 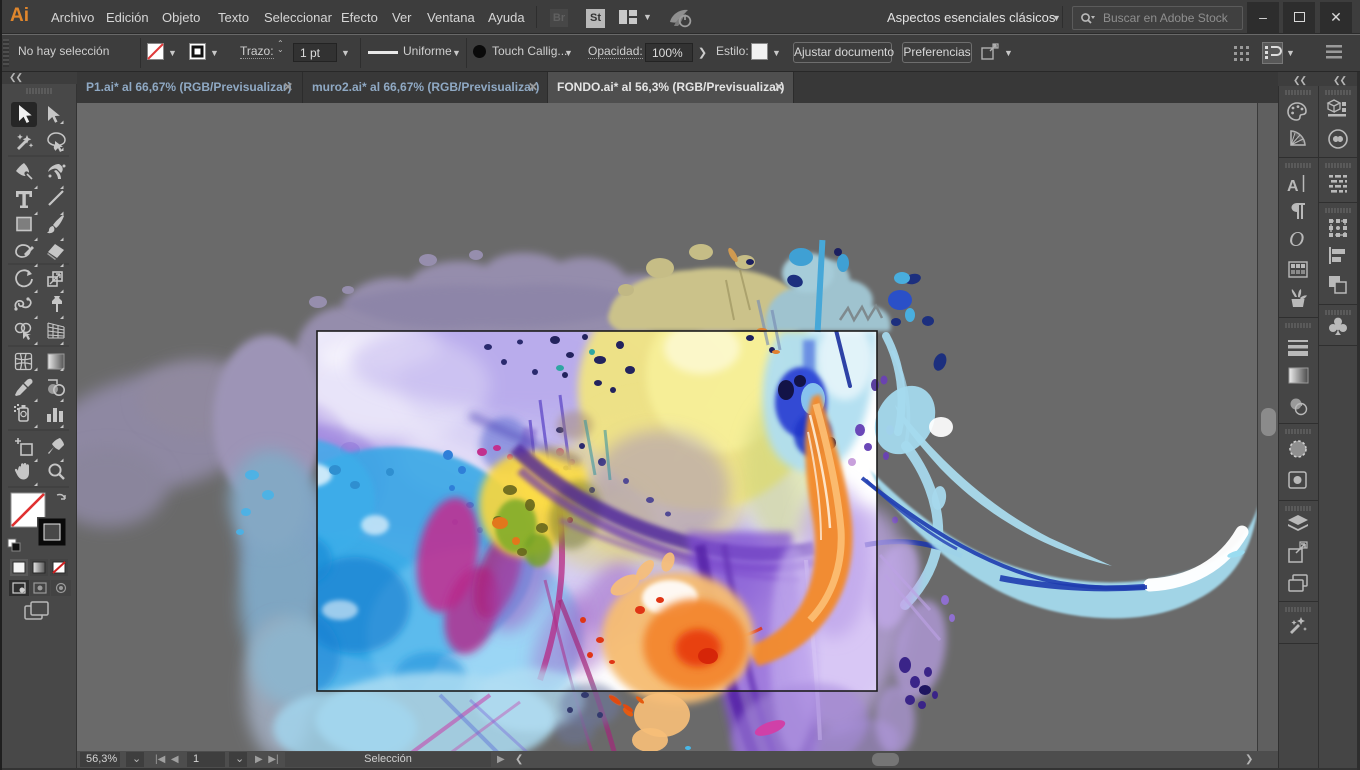 What do you see at coordinates (1296, 239) in the screenshot?
I see `svg-text: O` at bounding box center [1296, 239].